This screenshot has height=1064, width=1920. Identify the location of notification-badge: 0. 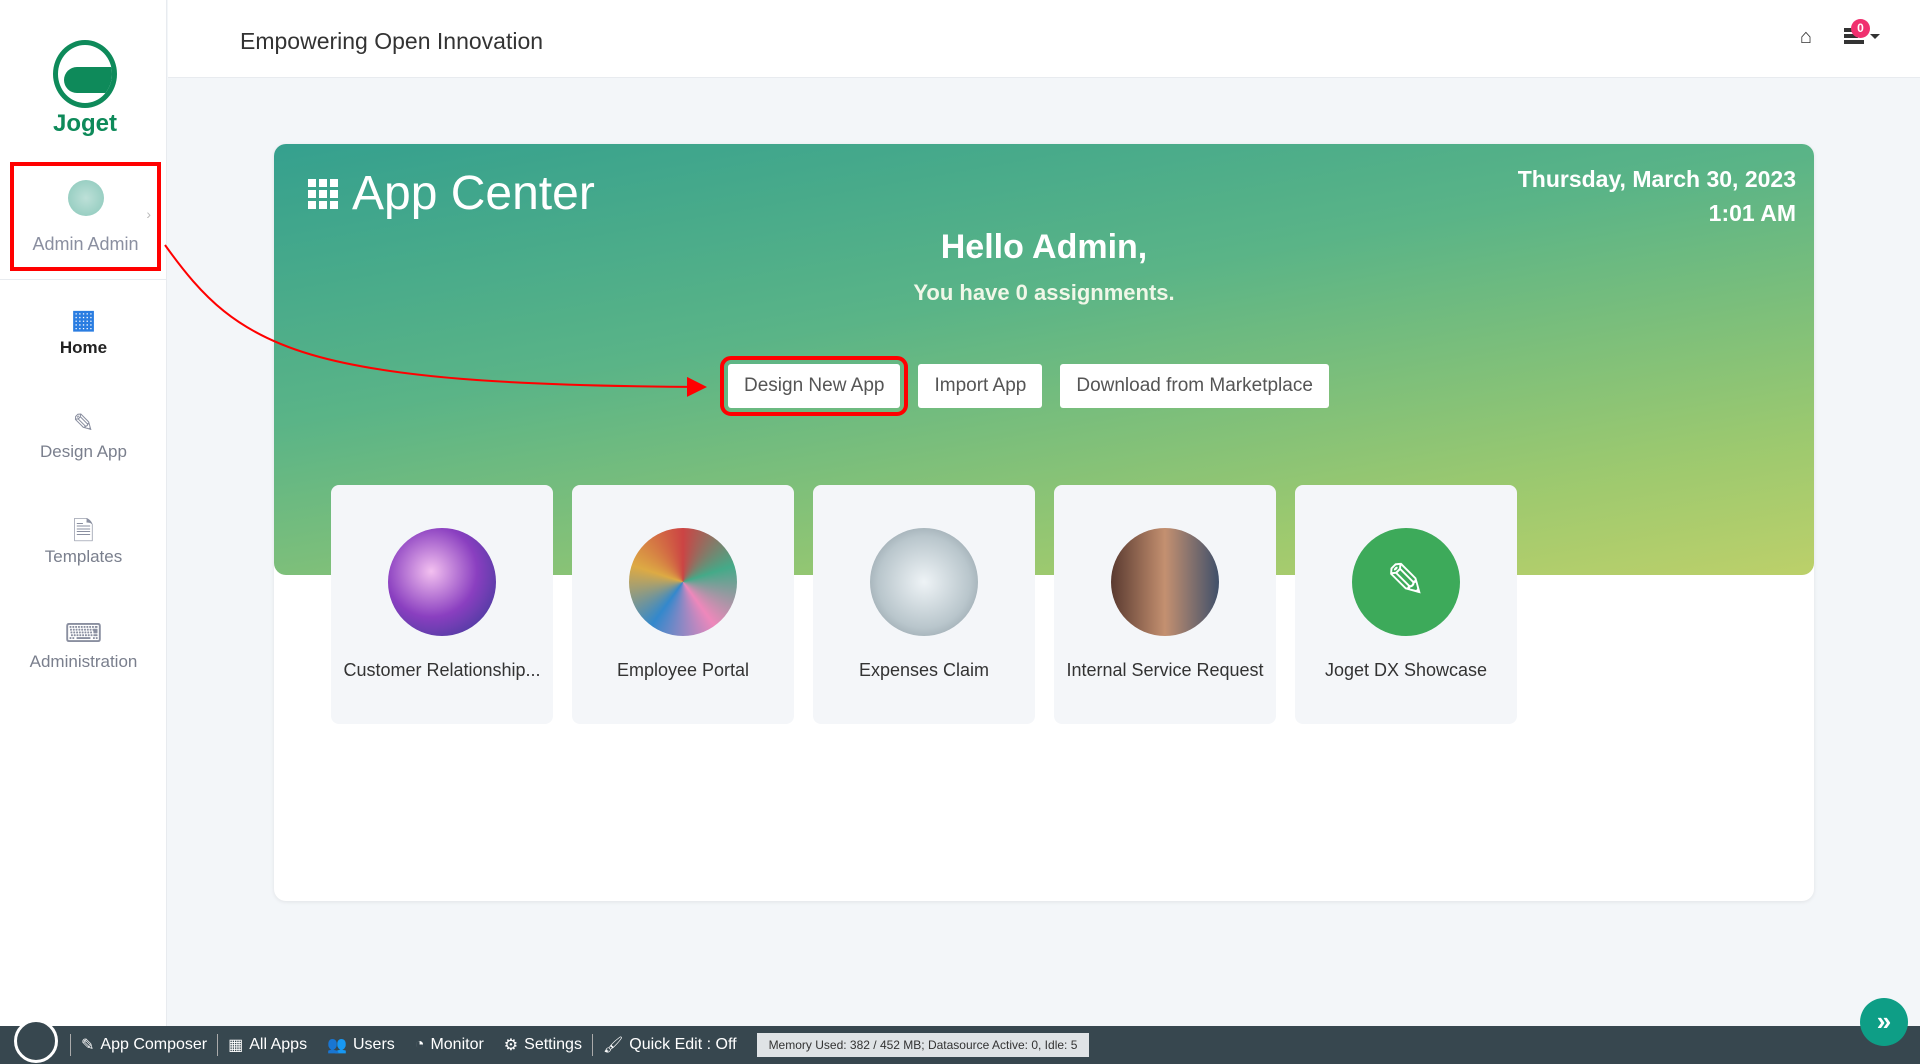
(1860, 28).